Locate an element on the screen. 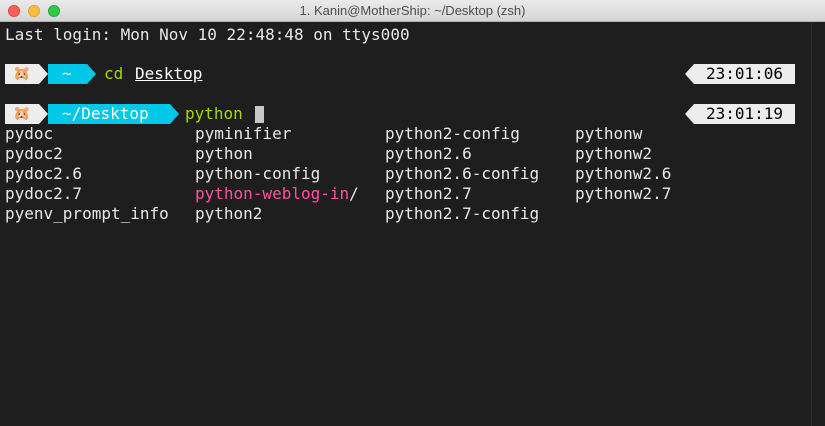 The image size is (825, 426). list-item: python2.6 is located at coordinates (428, 153).